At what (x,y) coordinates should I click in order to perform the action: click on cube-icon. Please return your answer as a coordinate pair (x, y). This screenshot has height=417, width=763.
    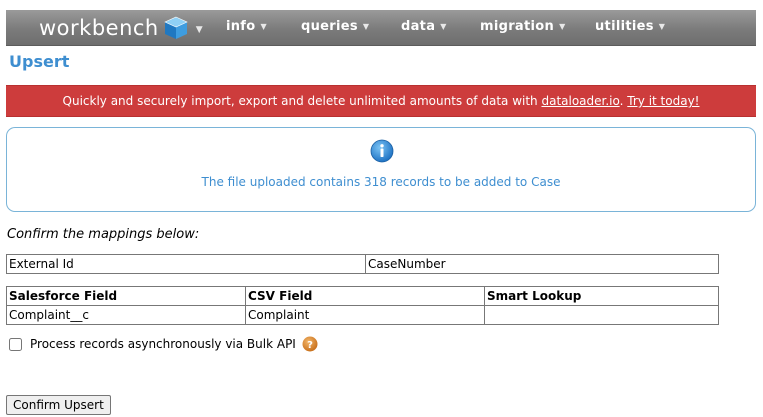
    Looking at the image, I should click on (176, 27).